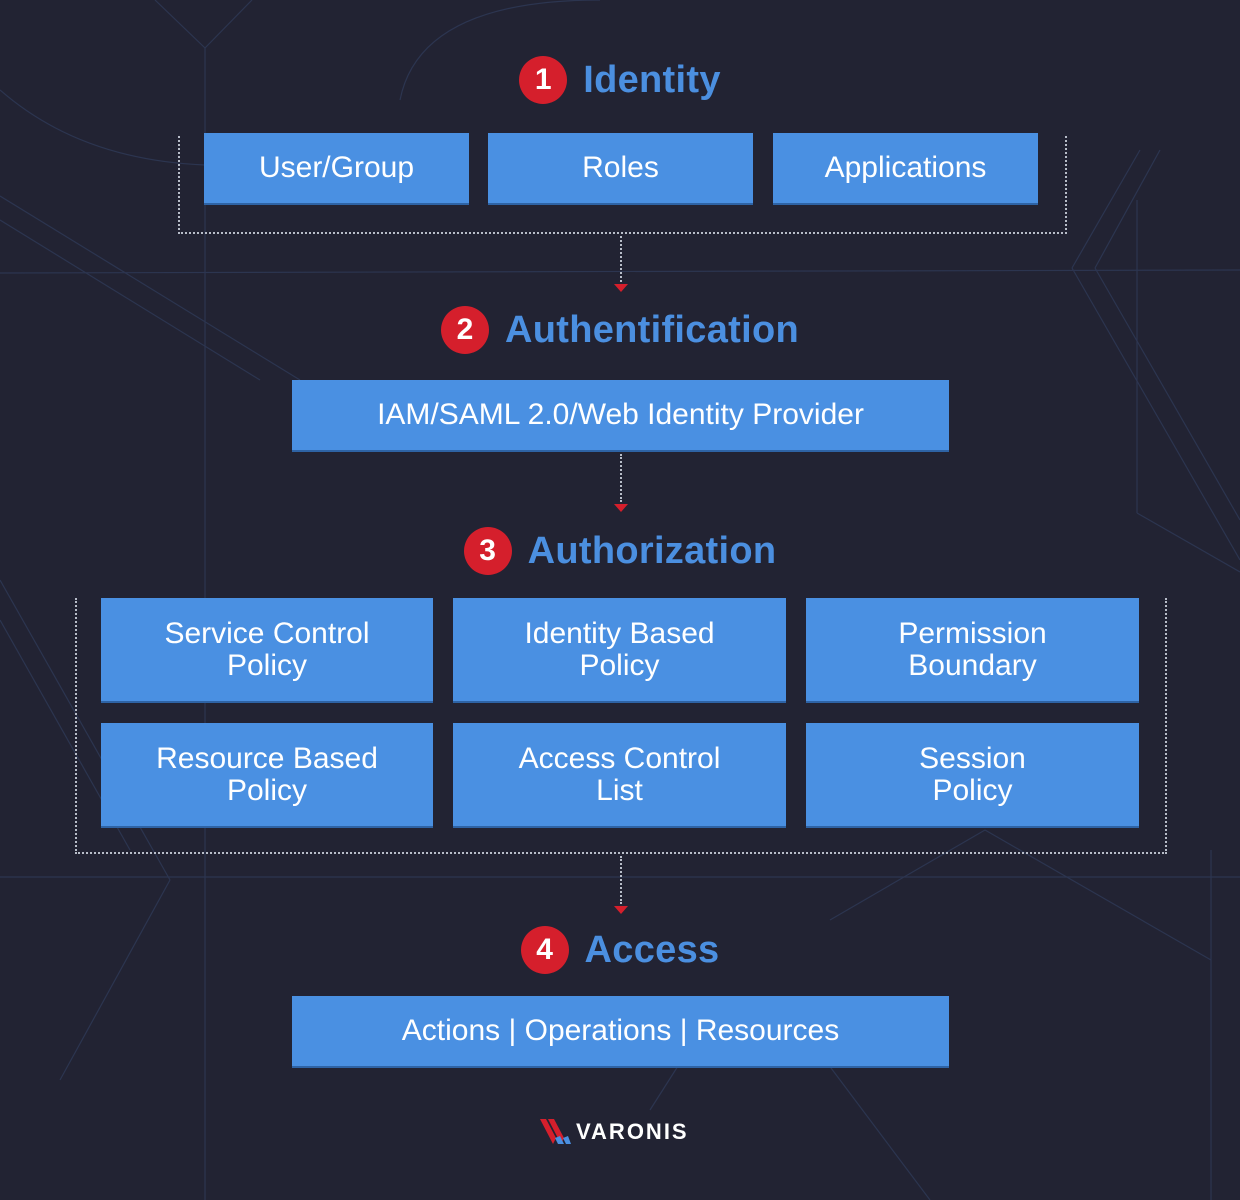 This screenshot has width=1240, height=1200. I want to click on box-user-group: User/Group, so click(336, 168).